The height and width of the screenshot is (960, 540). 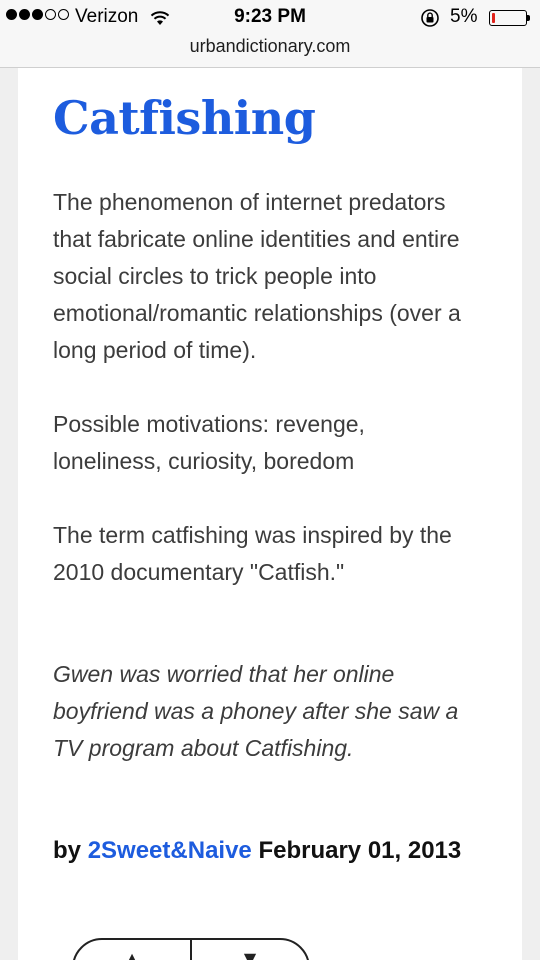 I want to click on by-label: by, so click(x=67, y=850).